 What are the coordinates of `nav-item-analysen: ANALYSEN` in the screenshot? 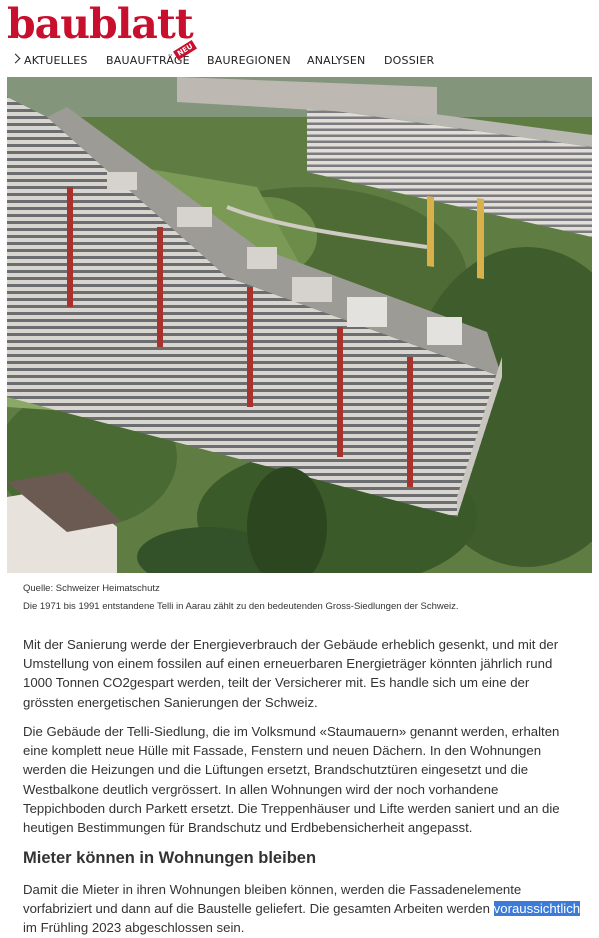 It's located at (336, 60).